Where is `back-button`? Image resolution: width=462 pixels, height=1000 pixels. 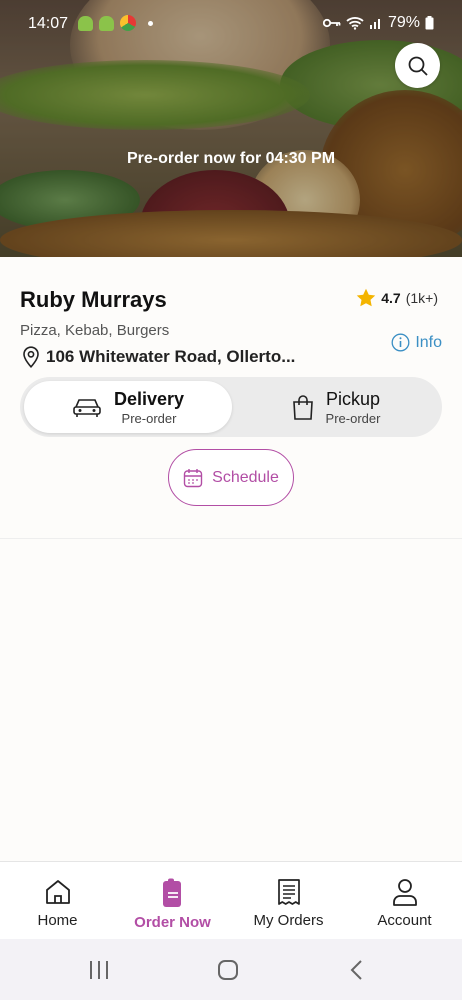
back-button is located at coordinates (357, 969).